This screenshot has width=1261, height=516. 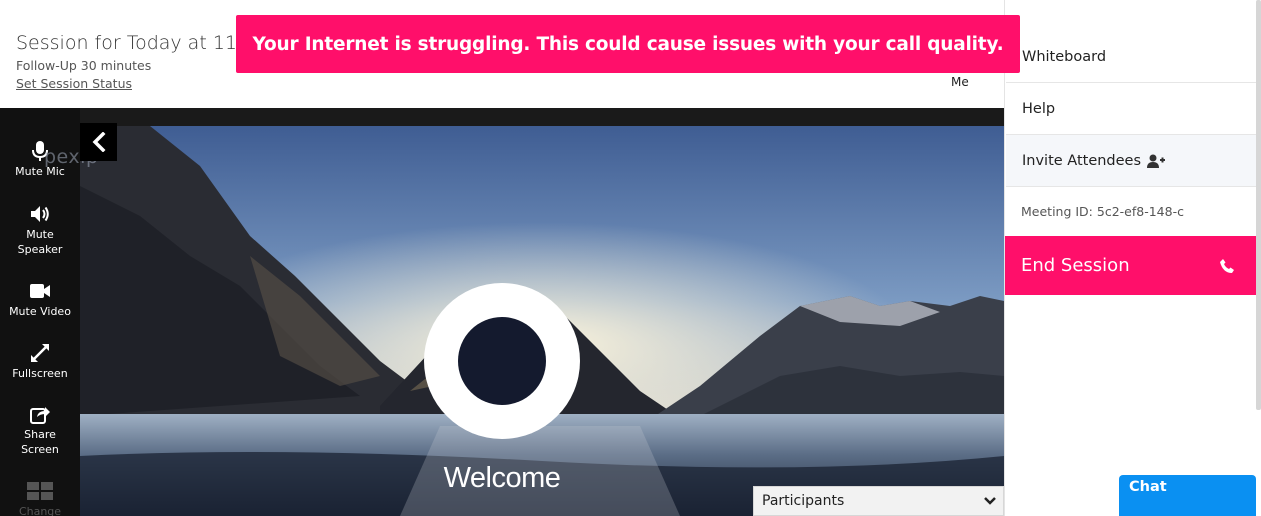 What do you see at coordinates (990, 501) in the screenshot?
I see `chevron-down-icon` at bounding box center [990, 501].